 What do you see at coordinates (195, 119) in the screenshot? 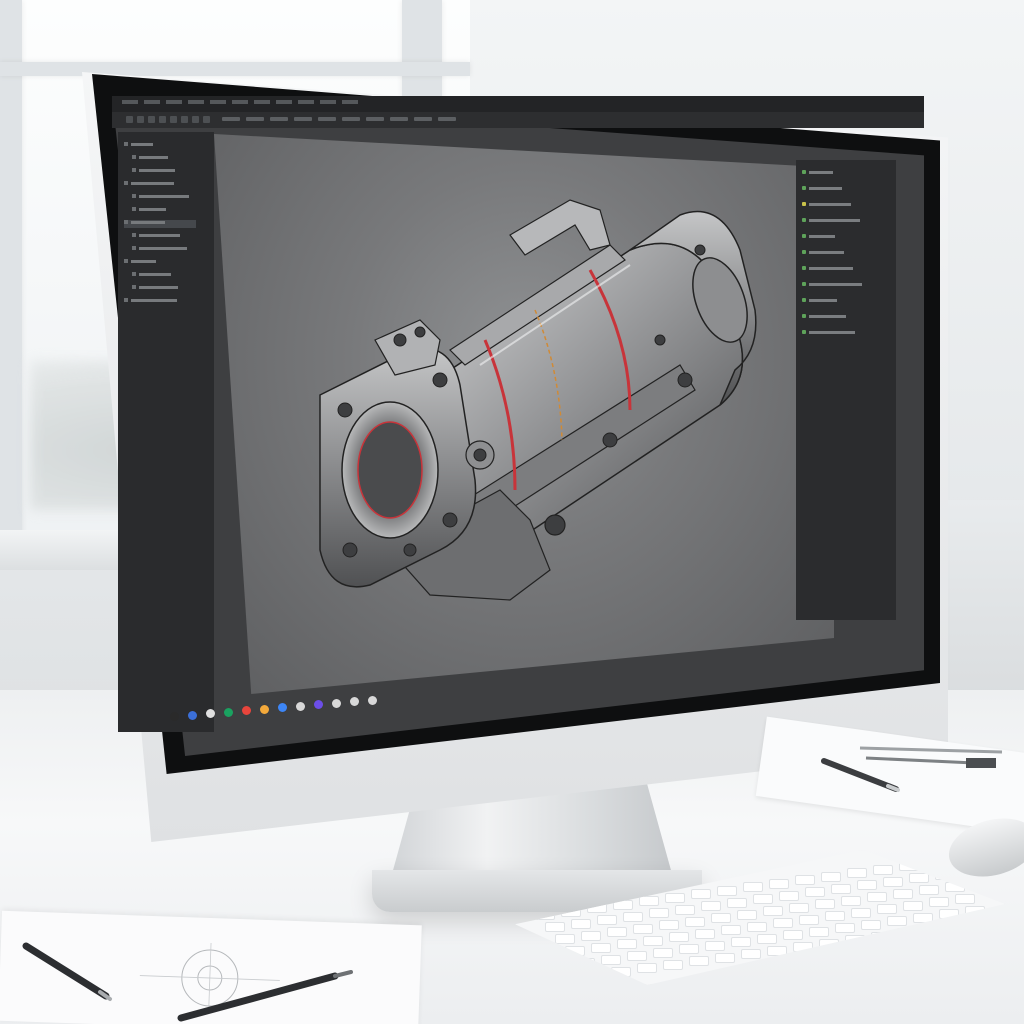
I see `section-icon` at bounding box center [195, 119].